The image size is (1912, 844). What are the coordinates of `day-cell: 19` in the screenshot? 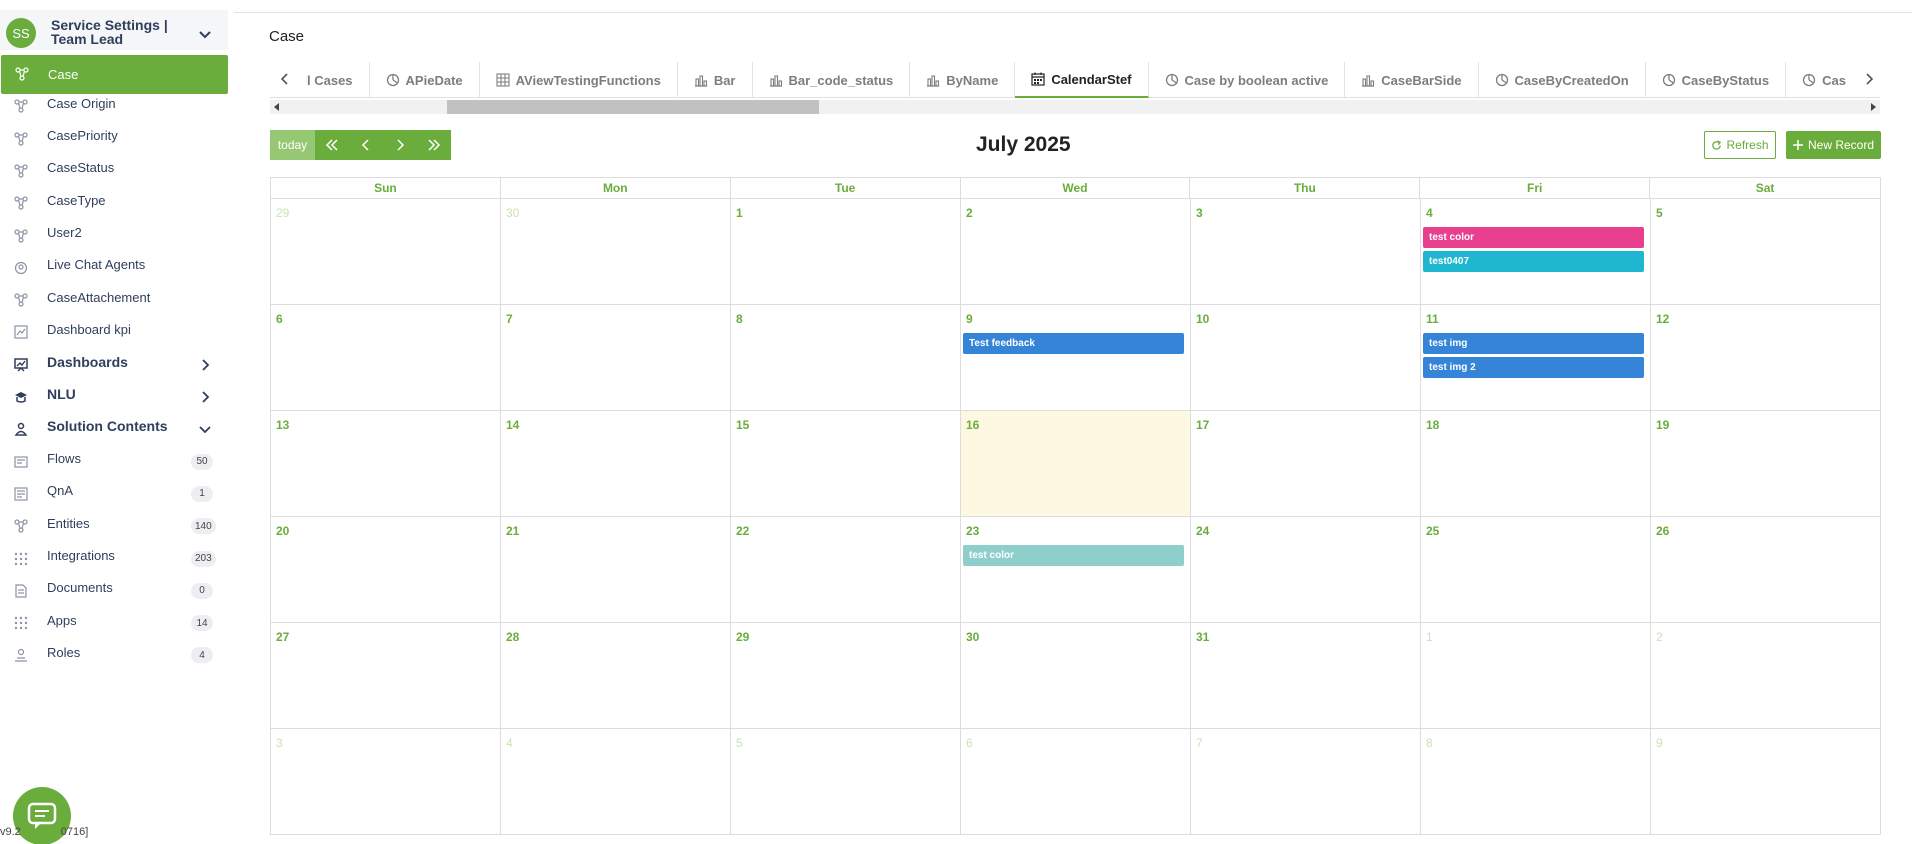 It's located at (1766, 464).